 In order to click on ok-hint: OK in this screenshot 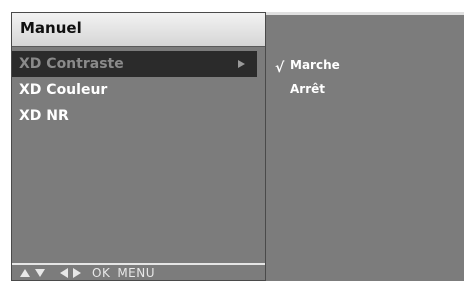, I will do `click(101, 272)`.